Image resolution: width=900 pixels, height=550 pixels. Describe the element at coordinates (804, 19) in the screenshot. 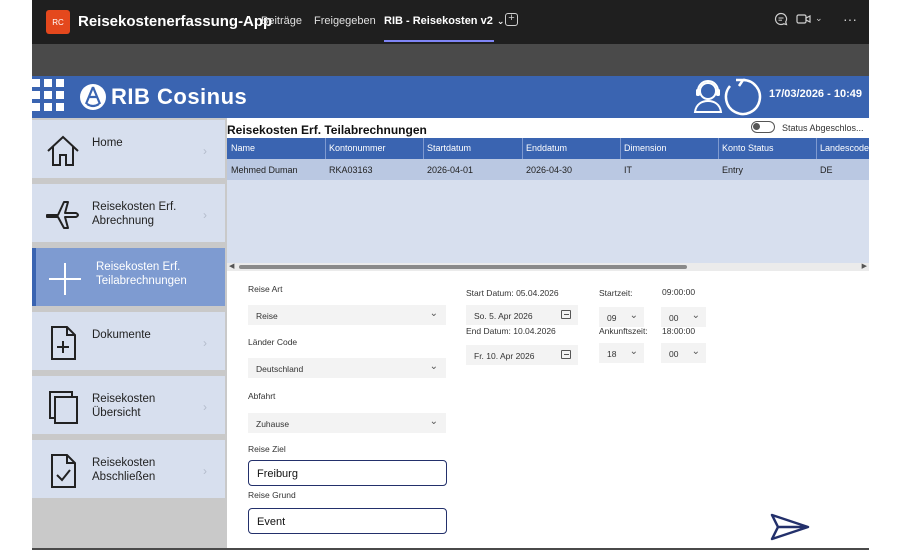

I see `video-call-icon` at that location.